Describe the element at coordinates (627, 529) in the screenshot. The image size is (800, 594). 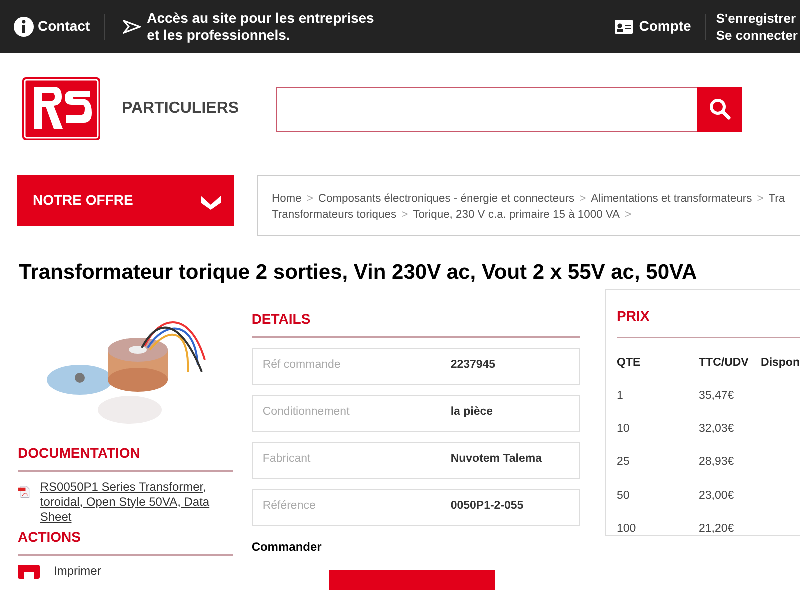
I see `quantity-cell-text: 100` at that location.